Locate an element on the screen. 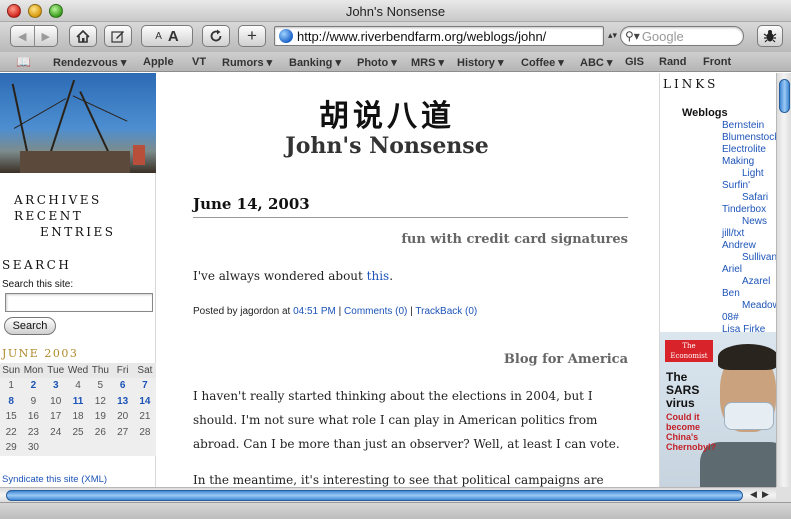 The image size is (791, 519). calendar-day: 9 is located at coordinates (33, 401).